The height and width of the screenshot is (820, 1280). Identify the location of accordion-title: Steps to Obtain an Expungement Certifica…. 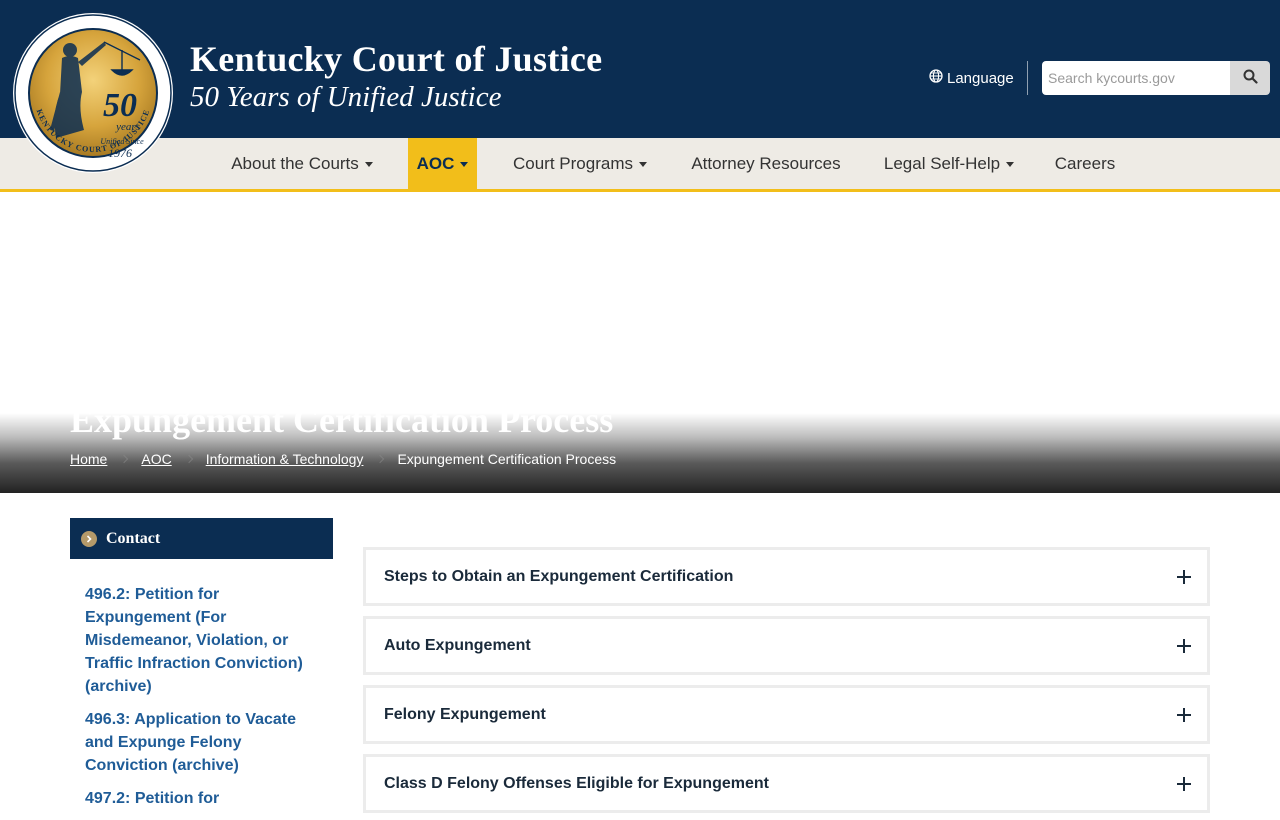
(559, 576).